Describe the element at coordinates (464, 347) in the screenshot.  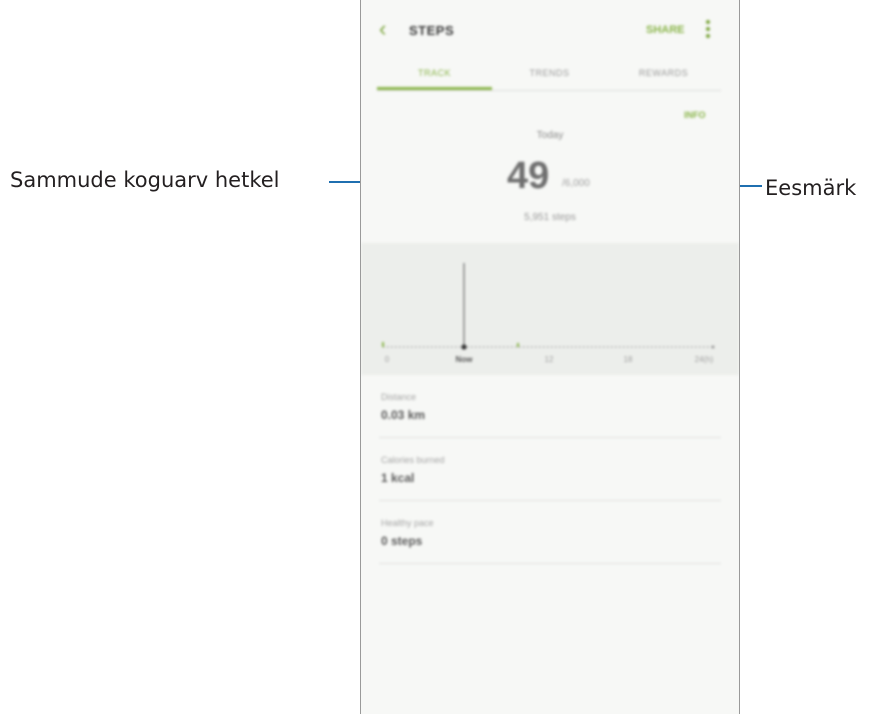
I see `now-marker-dot` at that location.